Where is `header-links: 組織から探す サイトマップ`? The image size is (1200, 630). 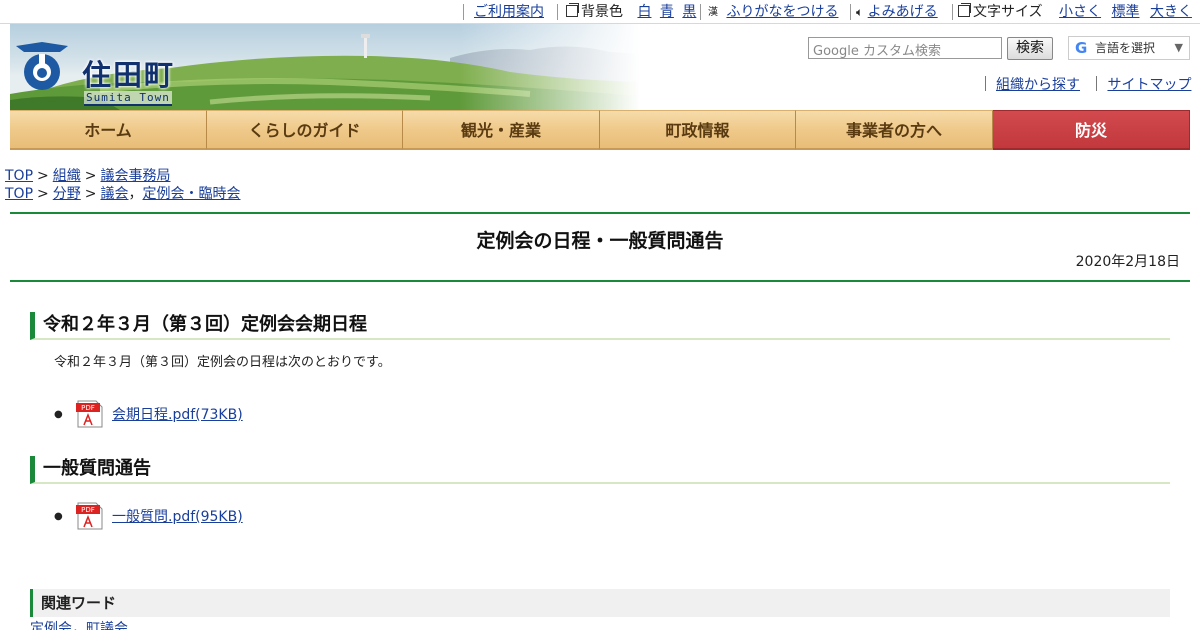
header-links: 組織から探す サイトマップ is located at coordinates (1082, 84).